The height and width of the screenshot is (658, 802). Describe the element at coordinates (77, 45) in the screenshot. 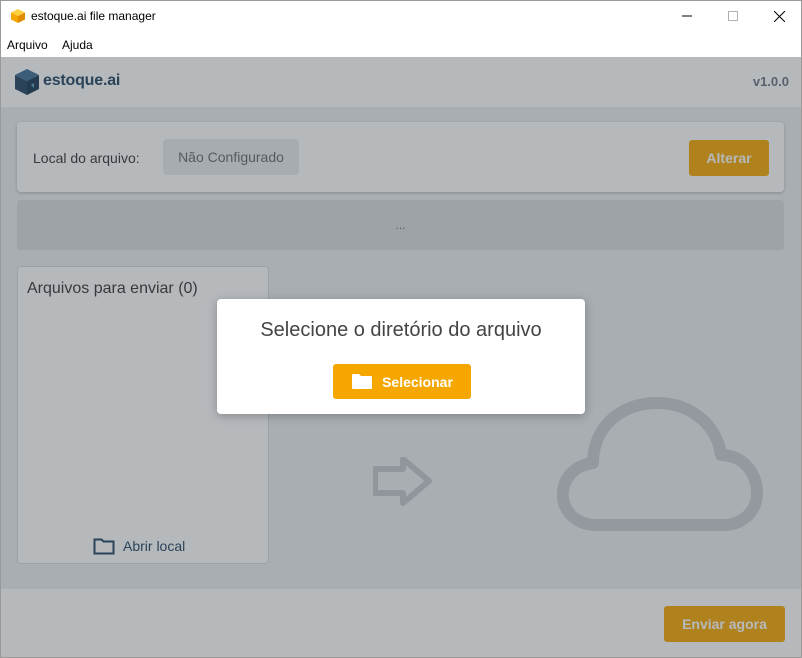

I see `menu-item-ajuda: Ajuda` at that location.